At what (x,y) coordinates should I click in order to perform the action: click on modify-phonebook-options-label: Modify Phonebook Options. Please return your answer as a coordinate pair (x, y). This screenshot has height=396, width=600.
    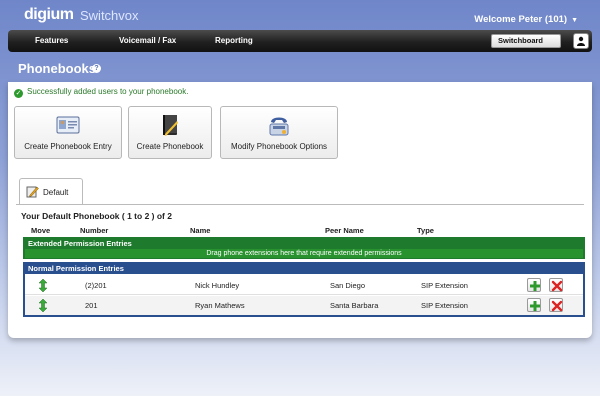
    Looking at the image, I should click on (279, 146).